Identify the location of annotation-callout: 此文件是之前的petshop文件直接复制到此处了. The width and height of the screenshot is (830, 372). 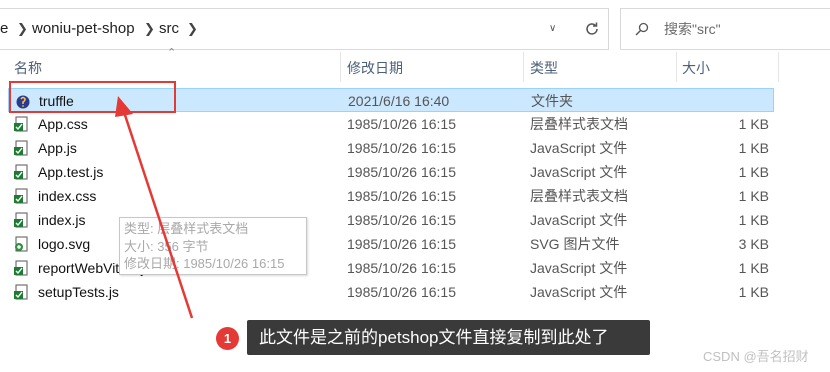
(448, 337).